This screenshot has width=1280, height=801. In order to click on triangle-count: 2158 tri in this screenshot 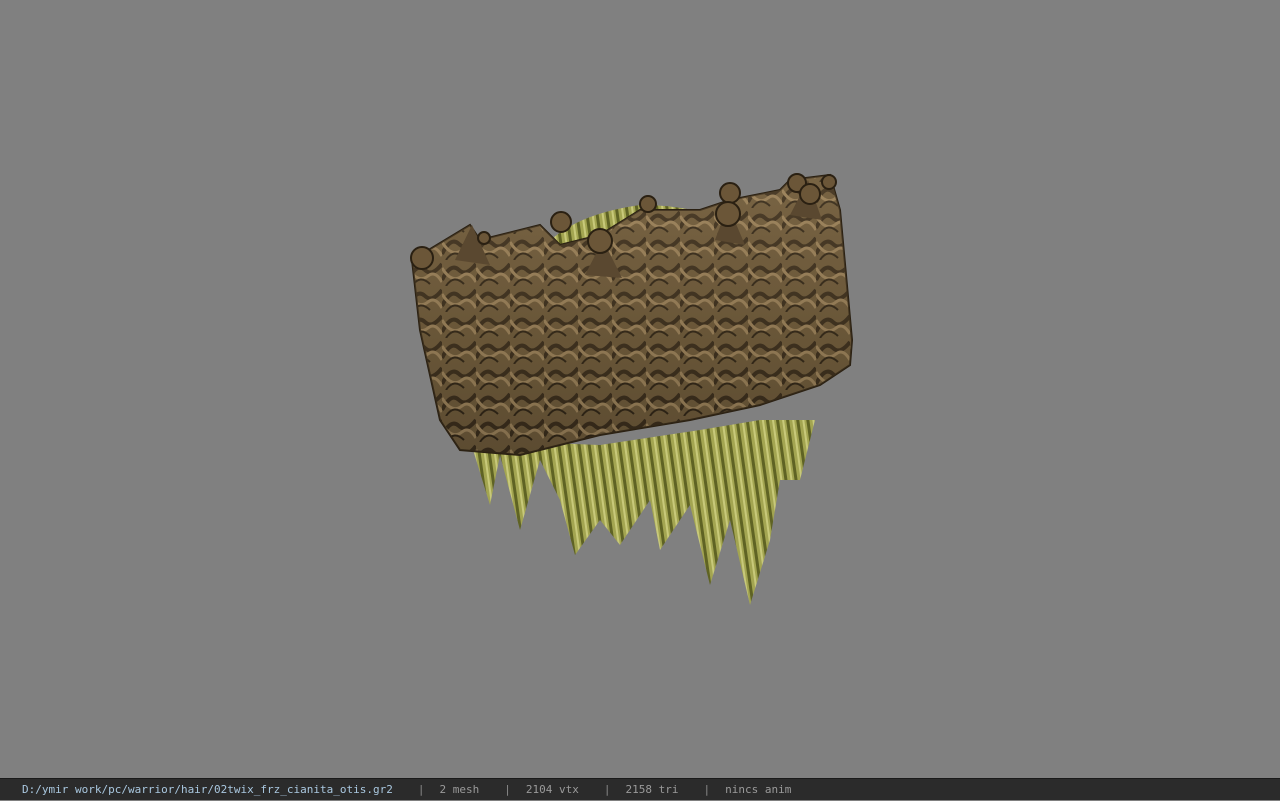, I will do `click(652, 789)`.